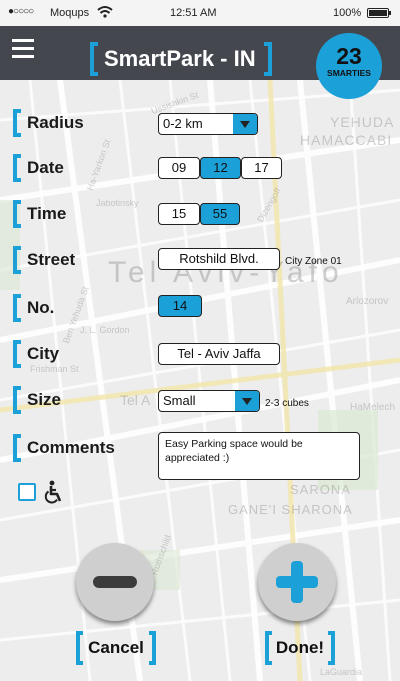 The height and width of the screenshot is (681, 400). What do you see at coordinates (37, 400) in the screenshot?
I see `size-label: Size` at bounding box center [37, 400].